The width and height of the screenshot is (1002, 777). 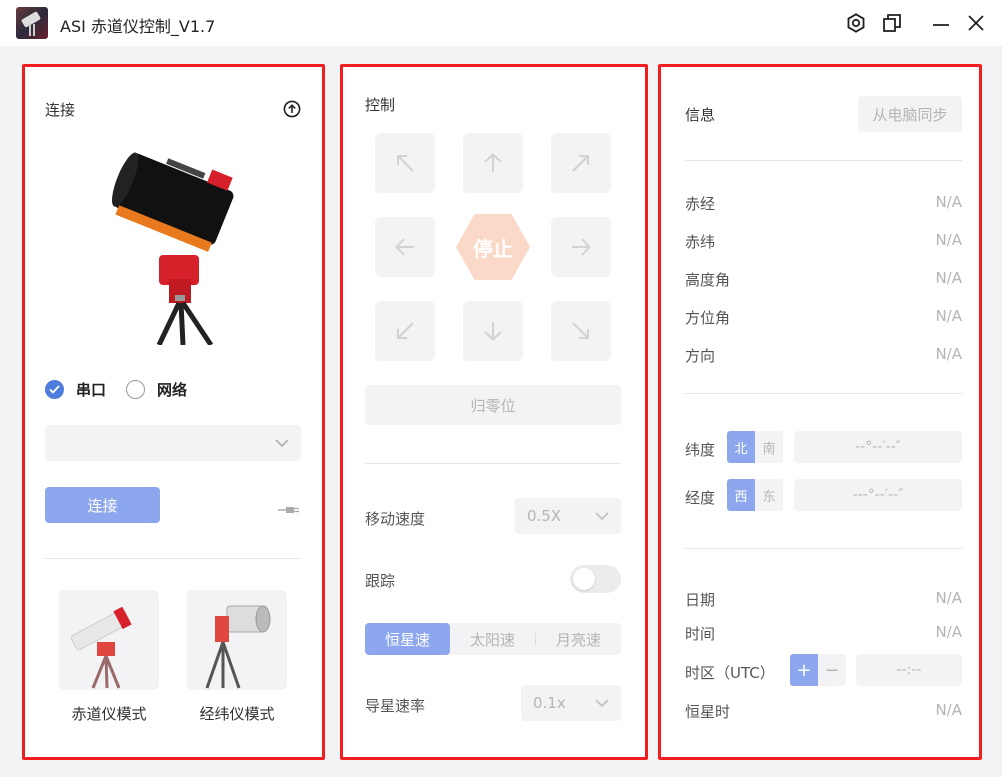 What do you see at coordinates (948, 316) in the screenshot?
I see `azimuth-value: N/A` at bounding box center [948, 316].